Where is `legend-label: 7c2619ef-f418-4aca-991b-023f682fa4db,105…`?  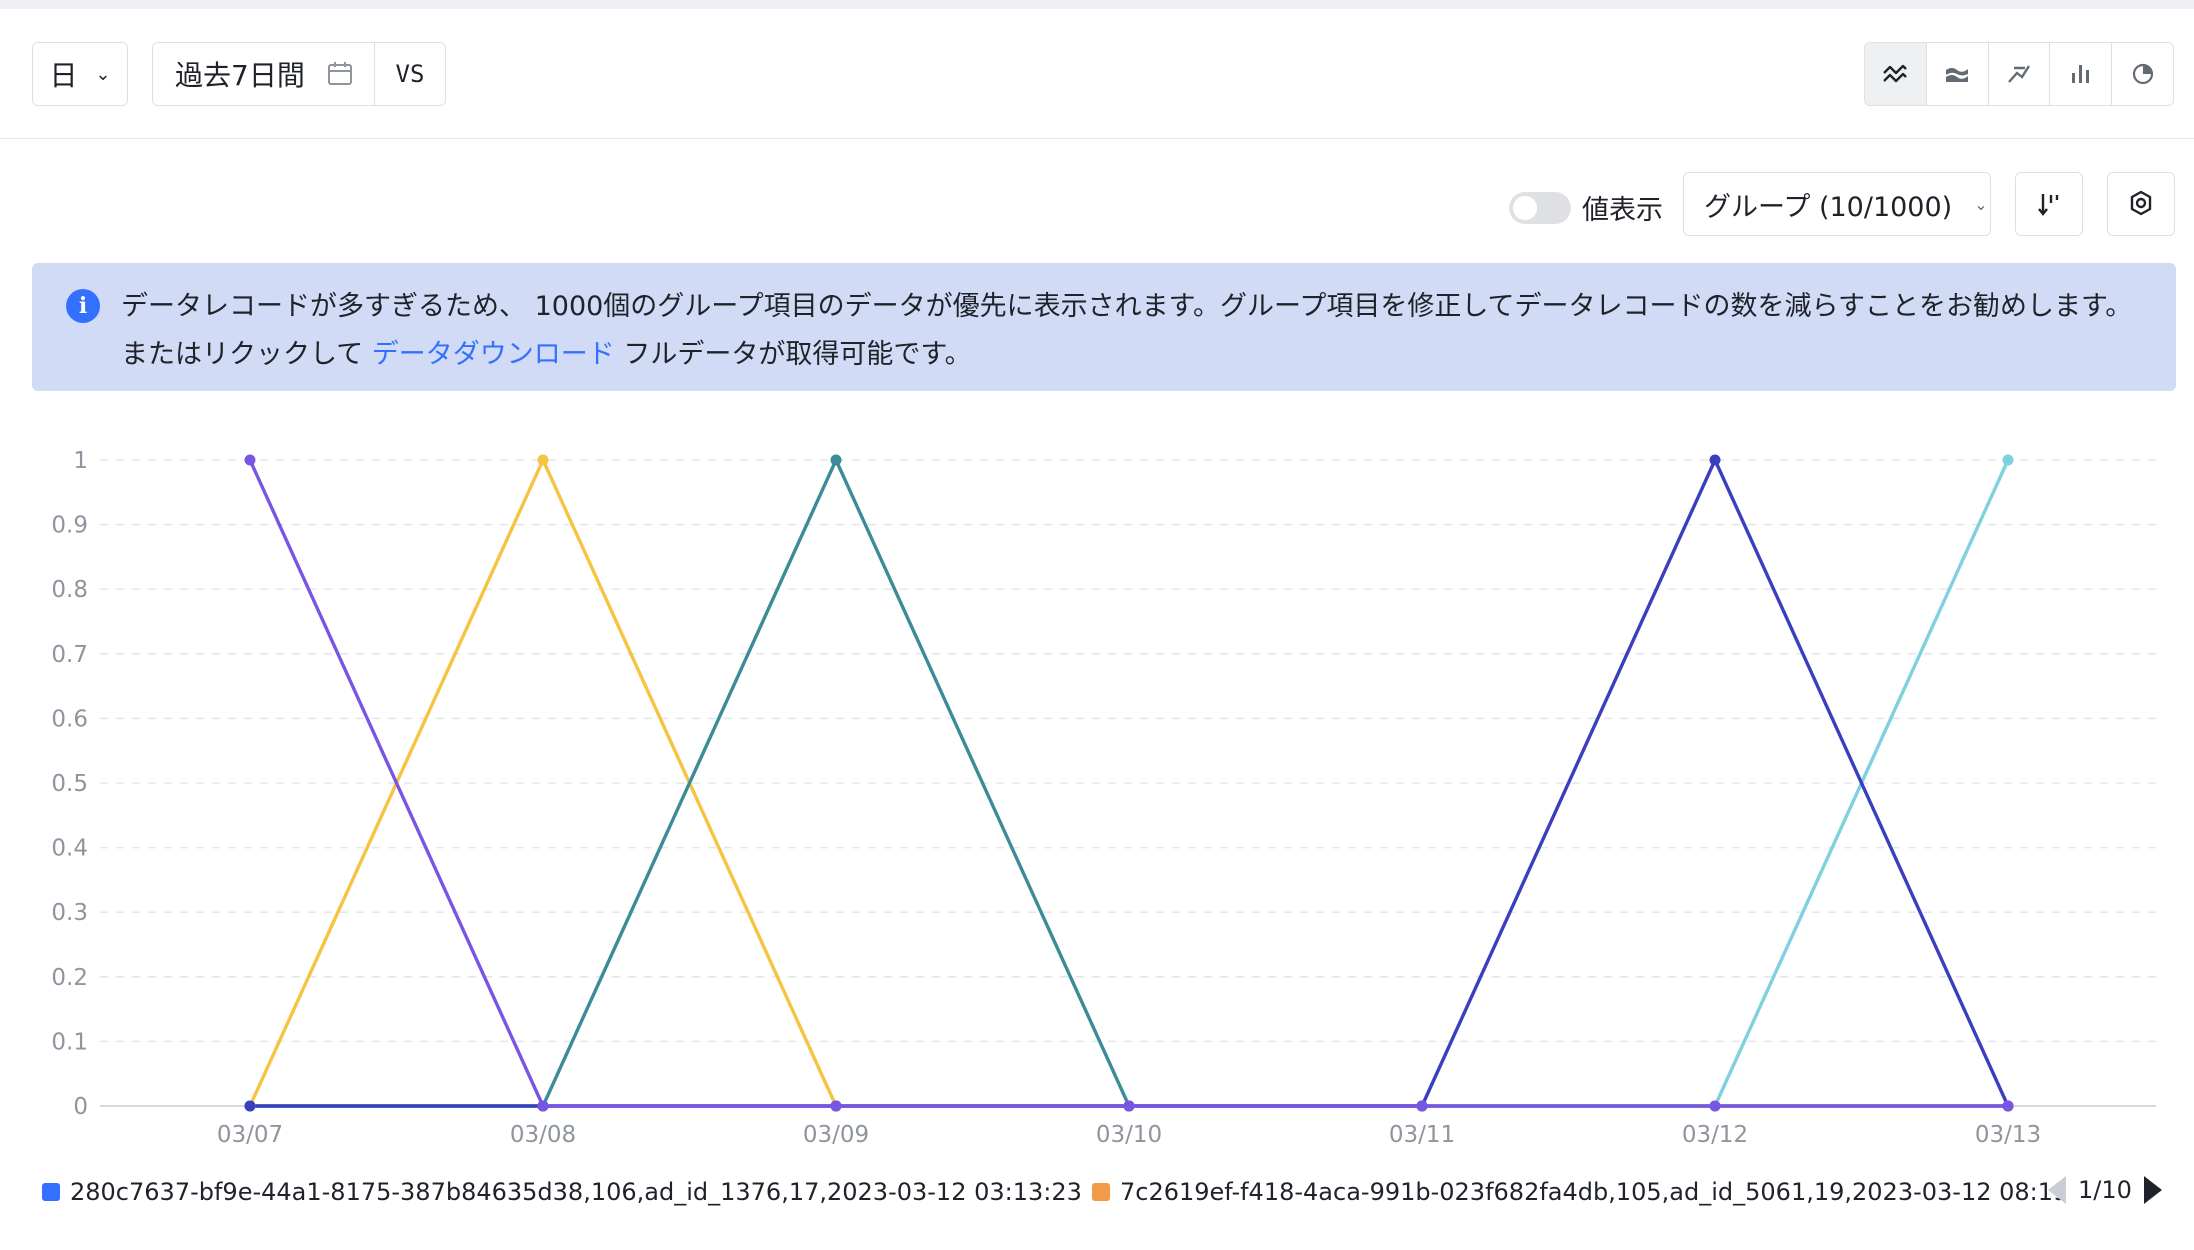 legend-label: 7c2619ef-f418-4aca-991b-023f682fa4db,105… is located at coordinates (1592, 1192).